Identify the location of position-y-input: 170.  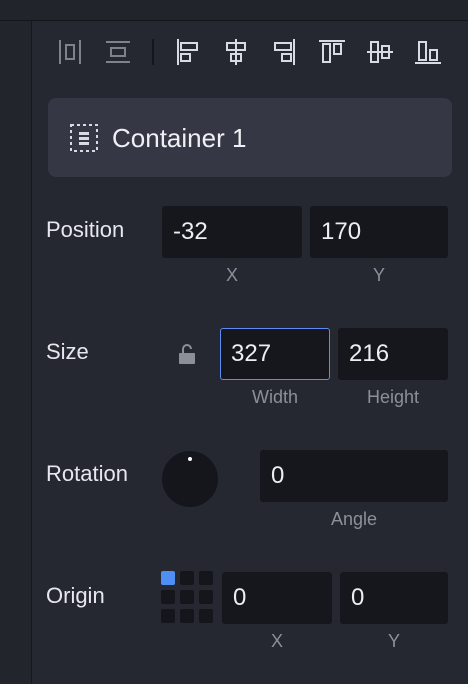
(379, 232).